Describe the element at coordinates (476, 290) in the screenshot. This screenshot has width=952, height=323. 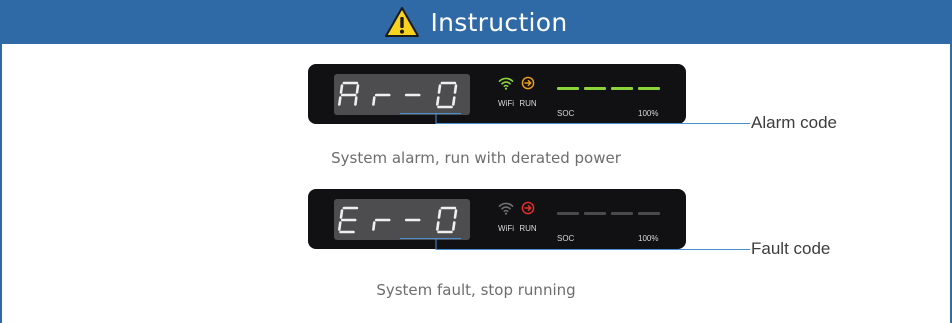
I see `fault-caption: System fault, stop running` at that location.